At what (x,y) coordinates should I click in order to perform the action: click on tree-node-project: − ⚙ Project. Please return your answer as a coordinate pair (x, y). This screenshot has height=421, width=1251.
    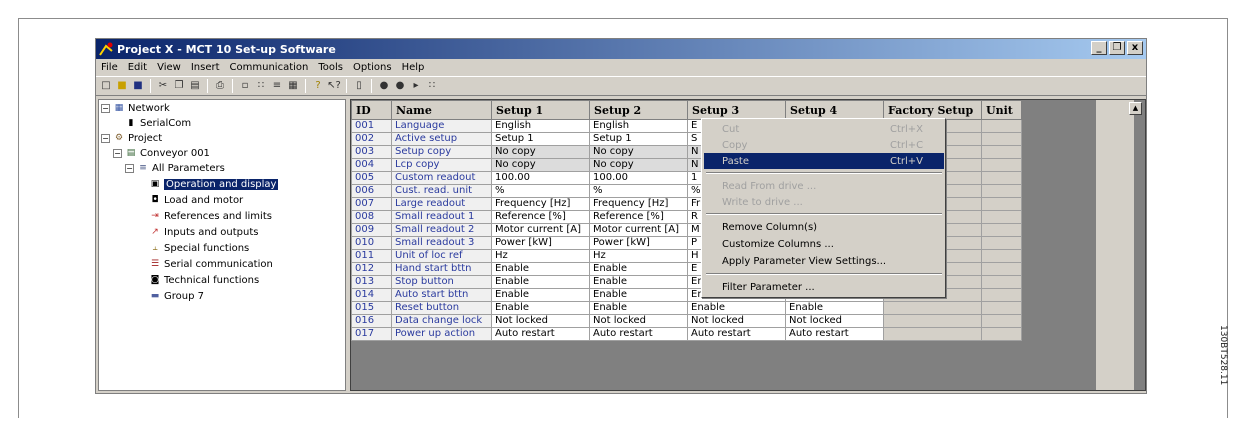
    Looking at the image, I should click on (131, 138).